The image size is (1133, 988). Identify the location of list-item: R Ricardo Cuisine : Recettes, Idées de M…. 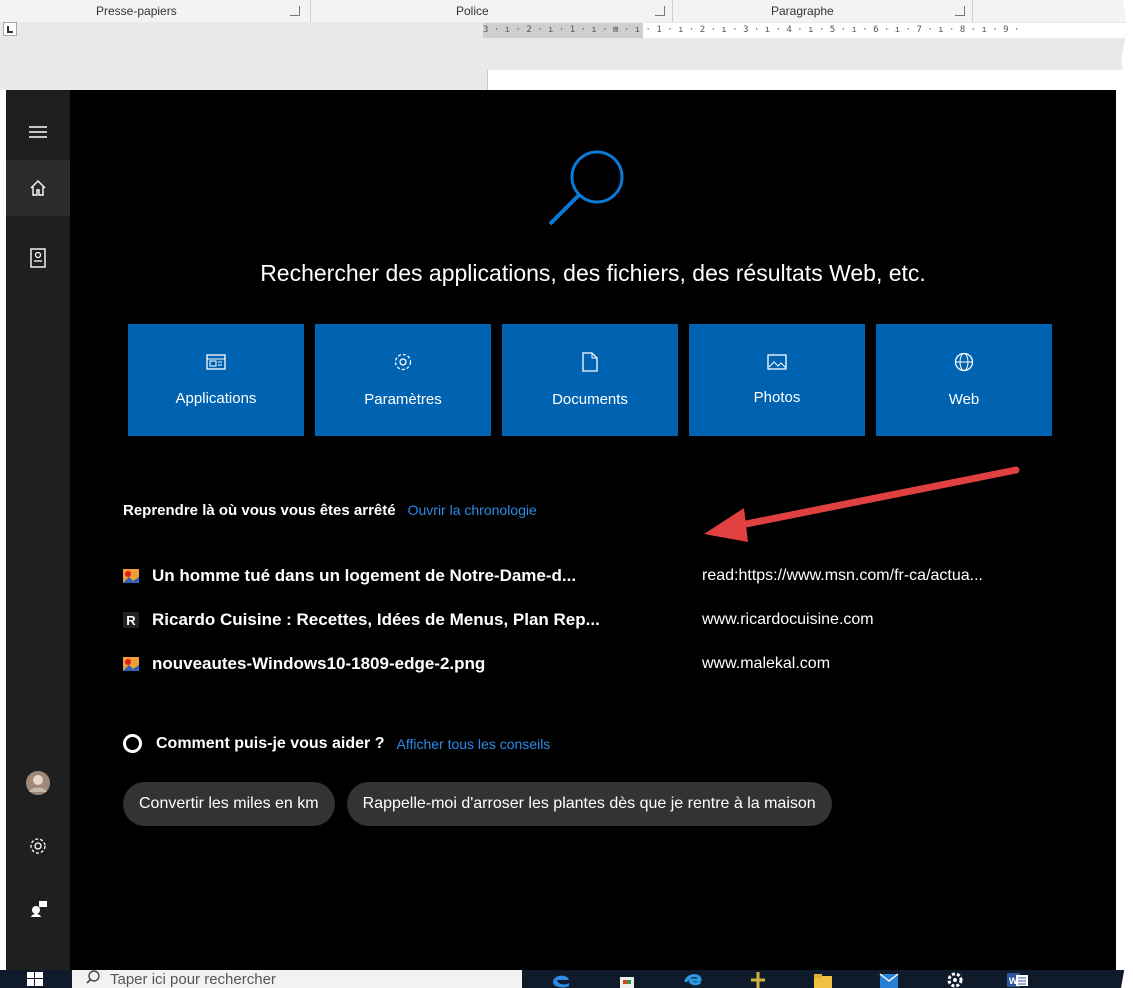
(598, 620).